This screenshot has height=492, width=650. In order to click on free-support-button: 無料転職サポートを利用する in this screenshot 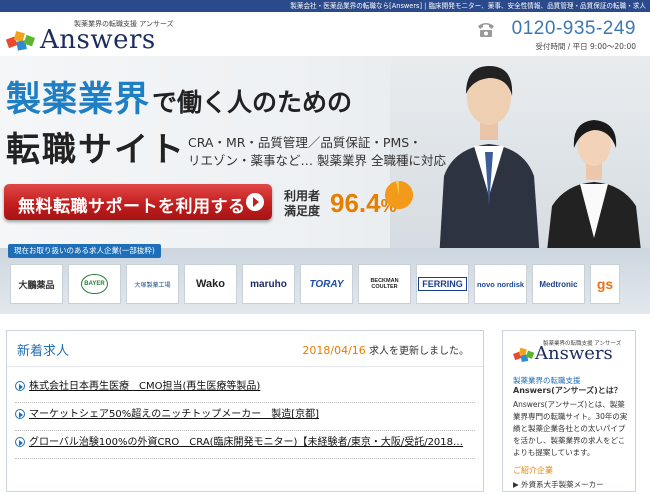, I will do `click(138, 202)`.